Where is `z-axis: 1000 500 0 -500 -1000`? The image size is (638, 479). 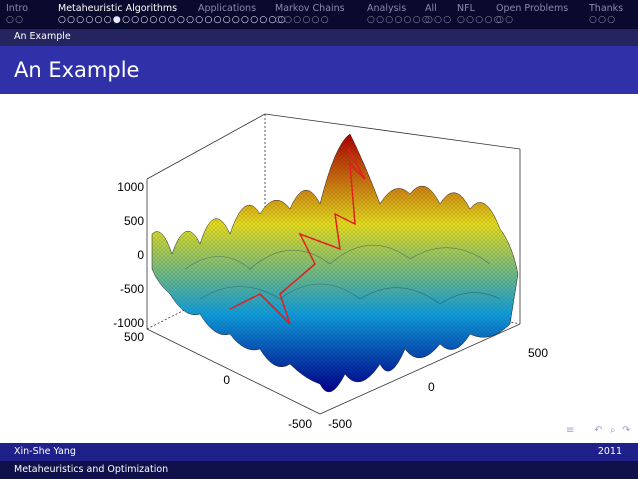 z-axis: 1000 500 0 -500 -1000 is located at coordinates (128, 255).